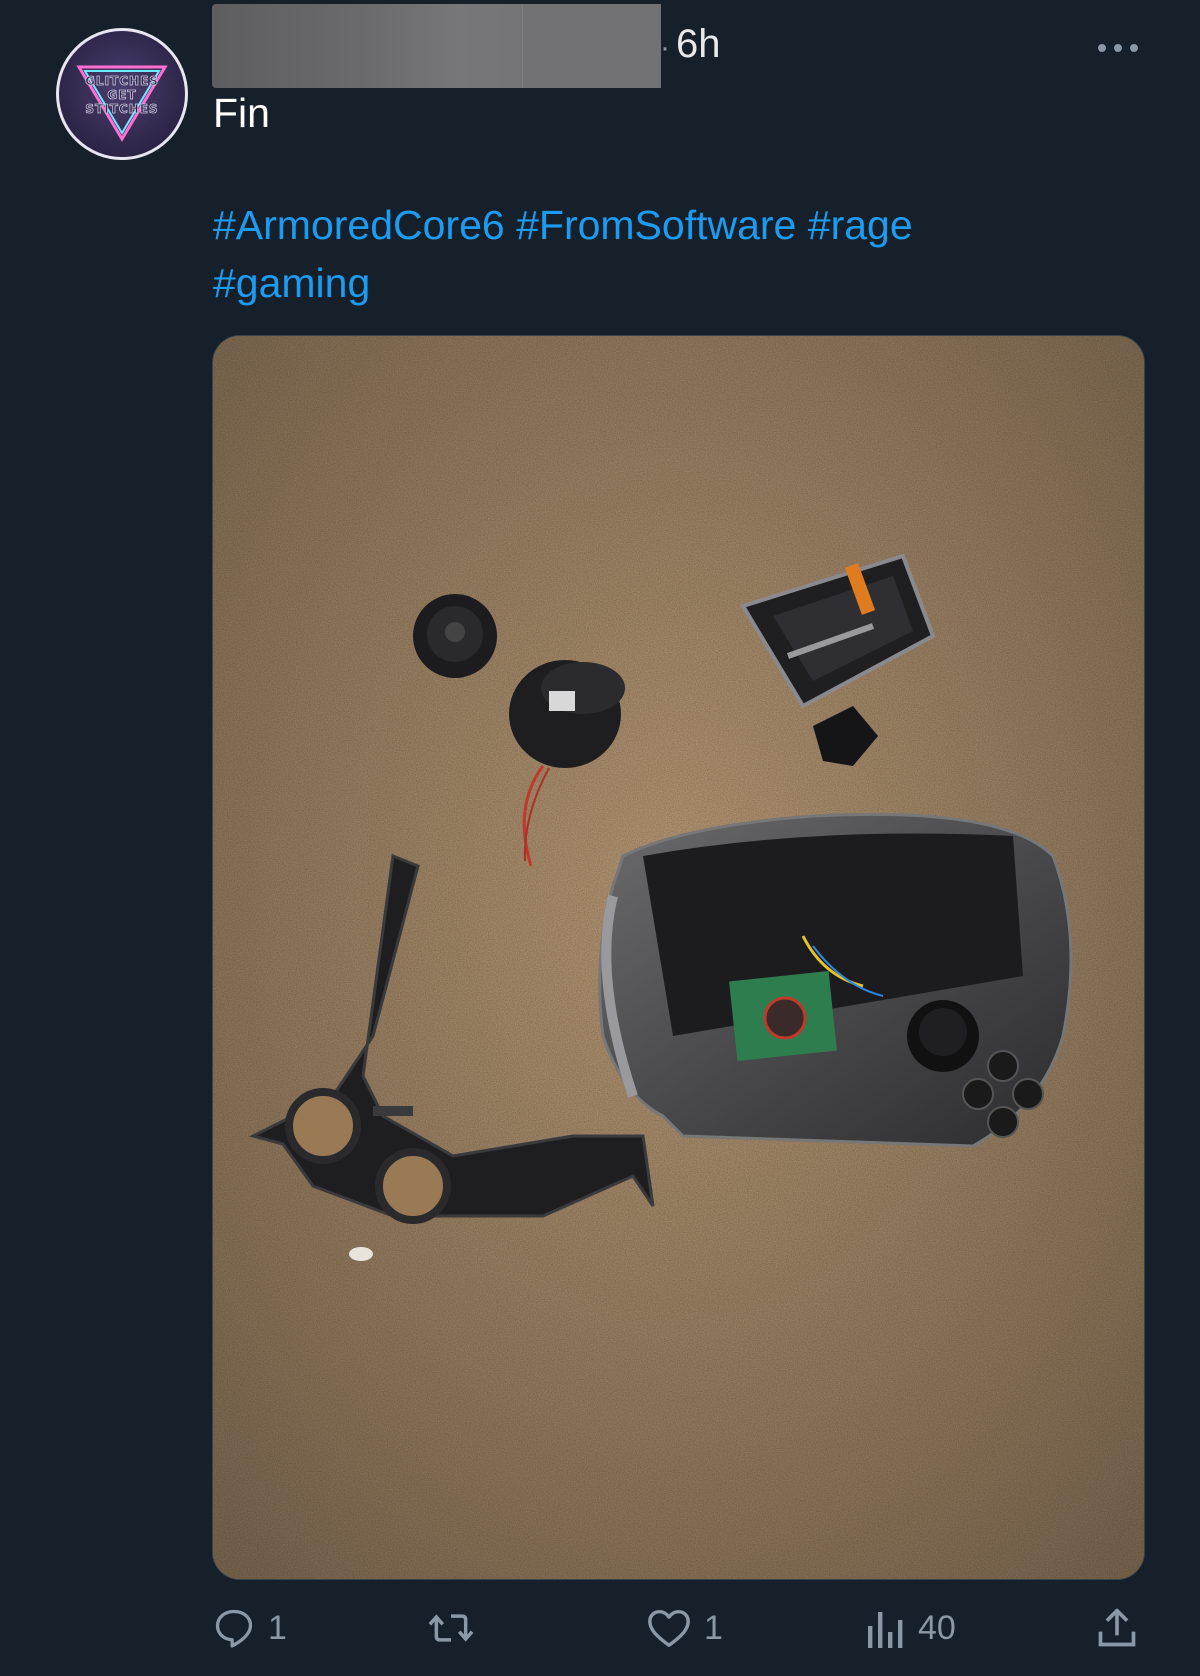 This screenshot has width=1200, height=1676. I want to click on hashtag-link: #rage, so click(860, 225).